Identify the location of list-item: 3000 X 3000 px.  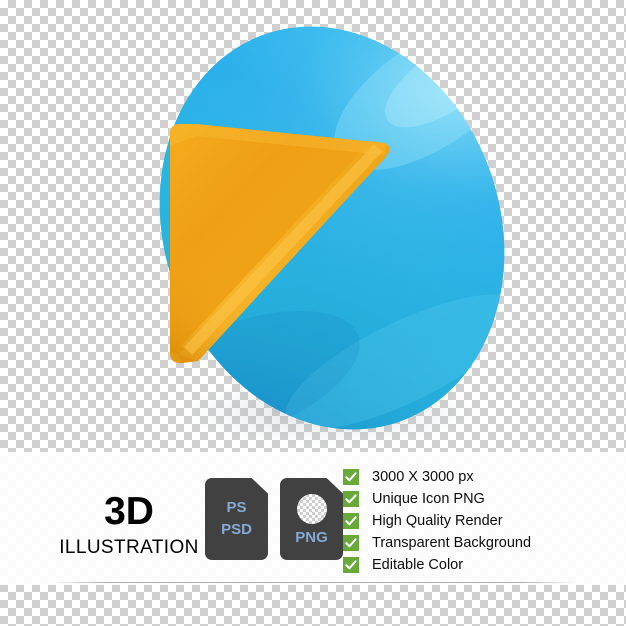
(437, 477).